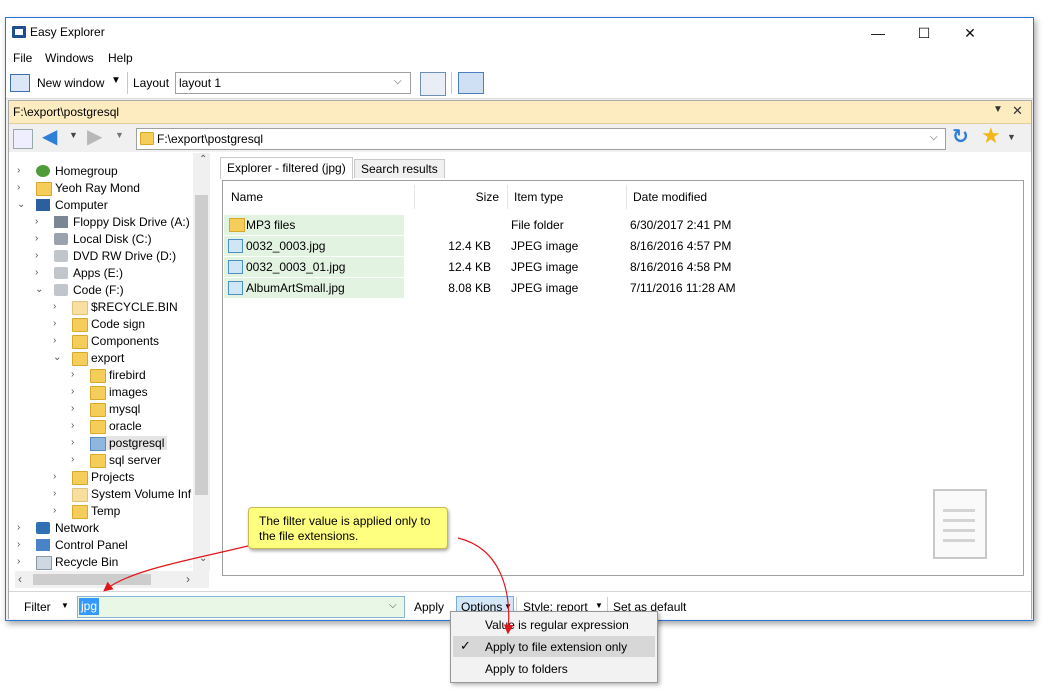  What do you see at coordinates (485, 586) in the screenshot?
I see `callout-arrow-to-menu` at bounding box center [485, 586].